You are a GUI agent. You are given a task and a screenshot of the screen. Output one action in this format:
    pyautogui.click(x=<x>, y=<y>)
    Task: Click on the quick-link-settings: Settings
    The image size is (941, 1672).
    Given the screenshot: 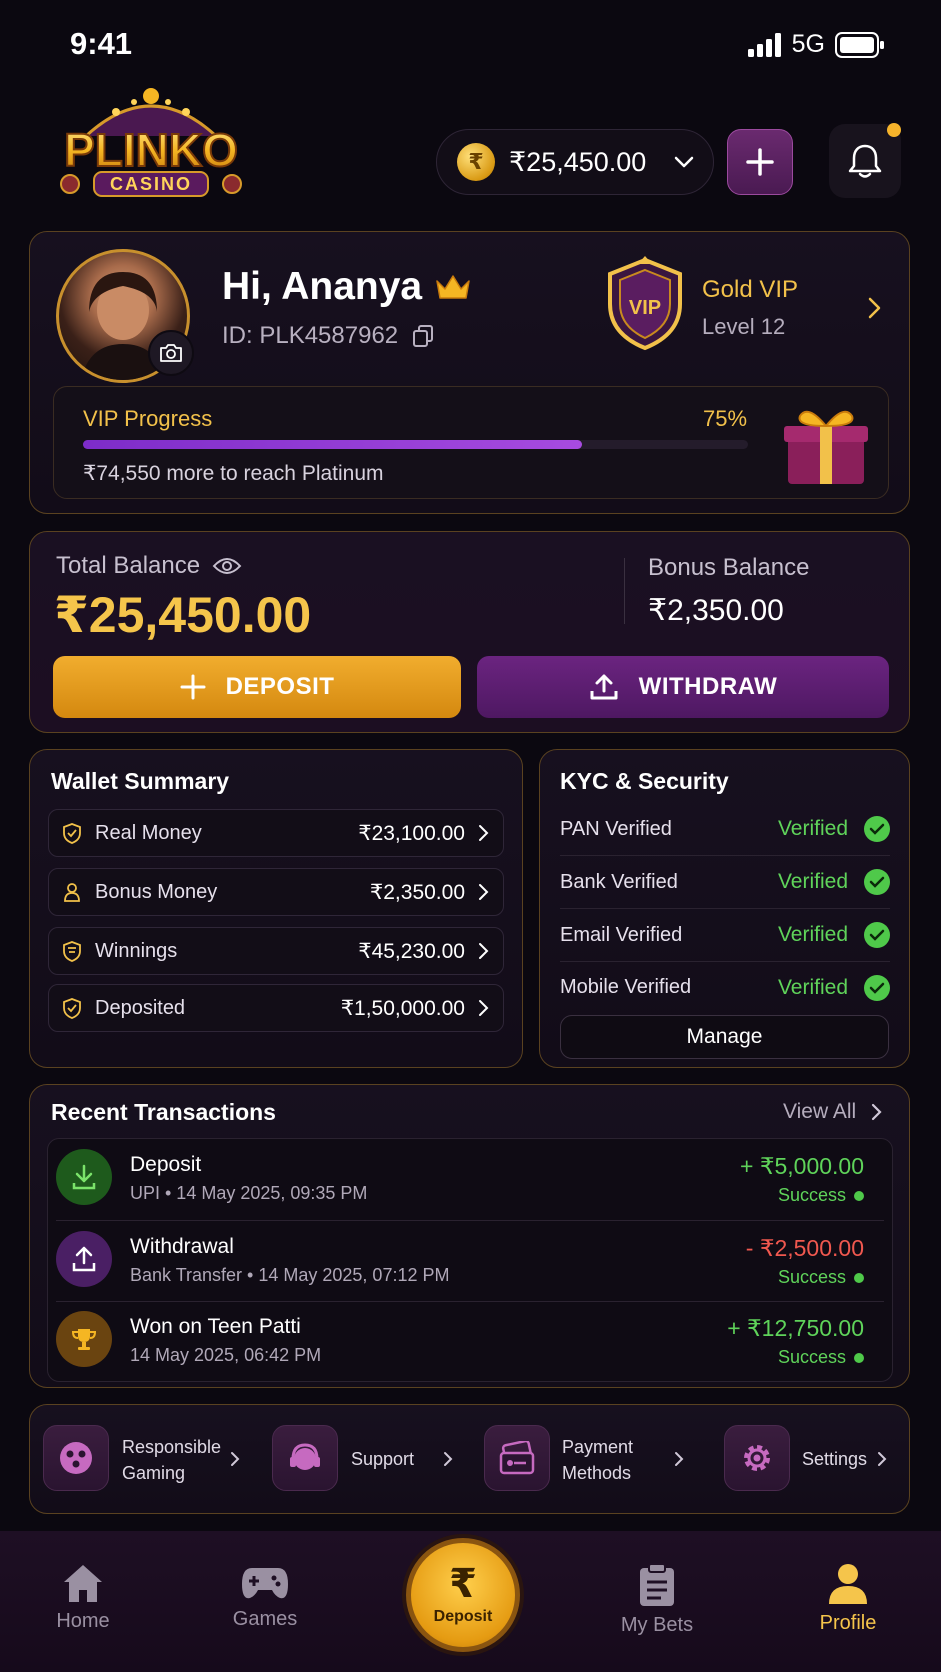 What is the action you would take?
    pyautogui.click(x=808, y=1459)
    